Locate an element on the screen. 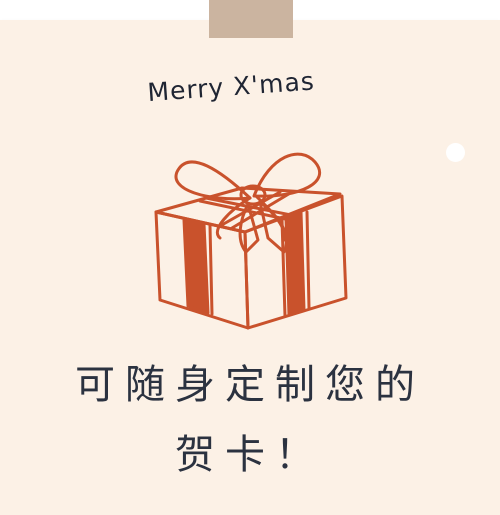 The image size is (500, 515). pin-hole is located at coordinates (455, 152).